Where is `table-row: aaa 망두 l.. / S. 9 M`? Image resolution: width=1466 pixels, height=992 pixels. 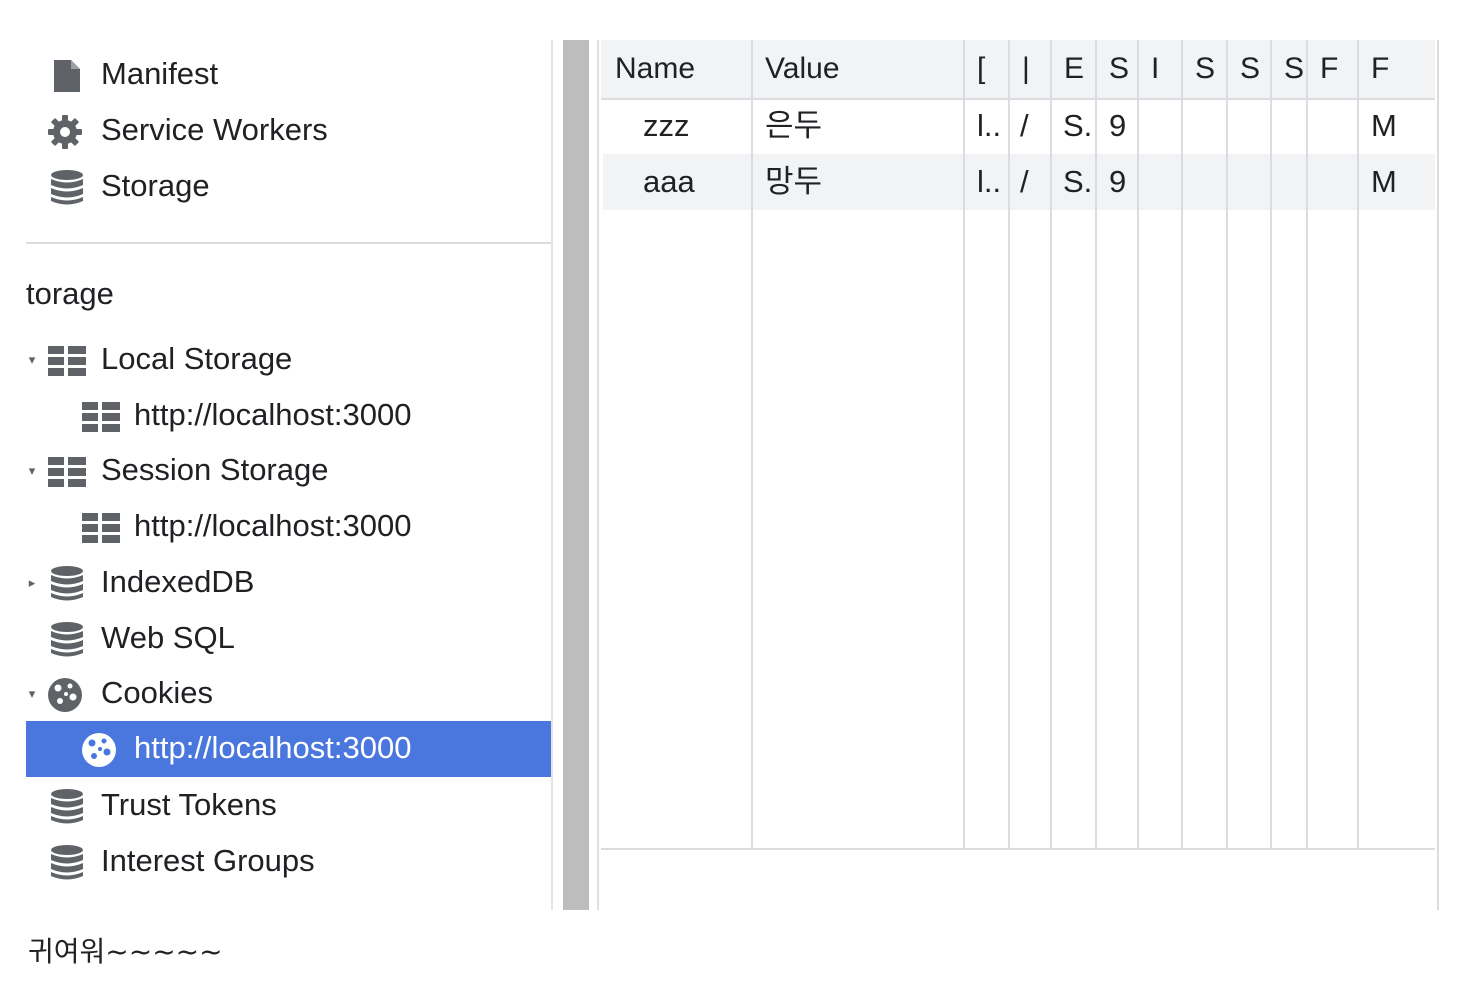 table-row: aaa 망두 l.. / S. 9 M is located at coordinates (1019, 182).